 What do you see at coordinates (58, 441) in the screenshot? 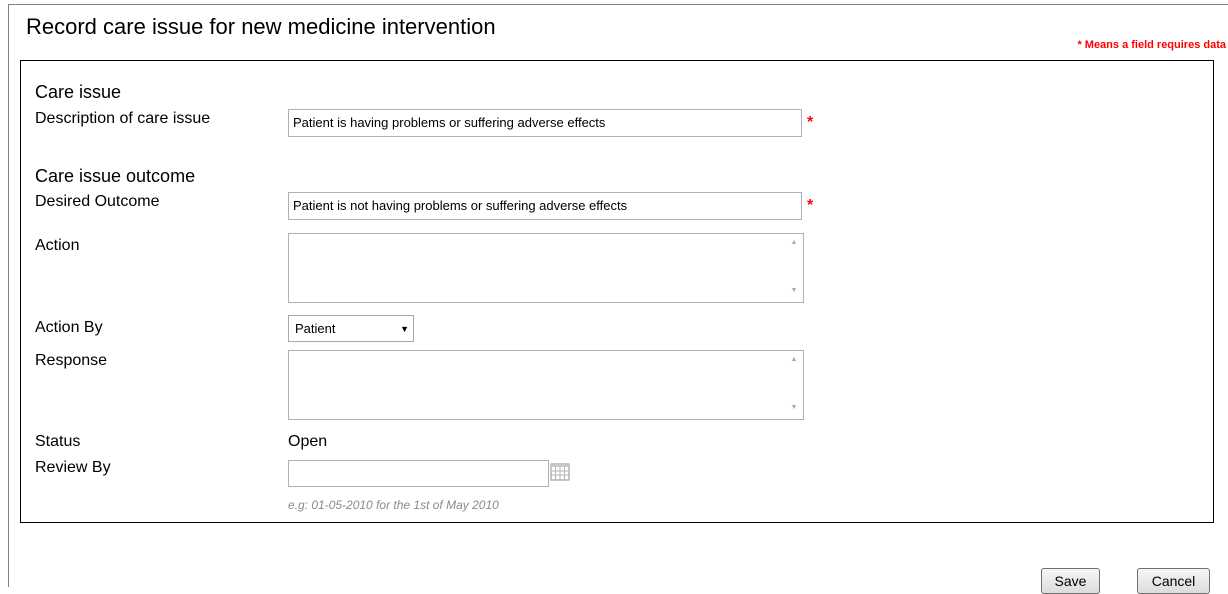
I see `status-label: Status` at bounding box center [58, 441].